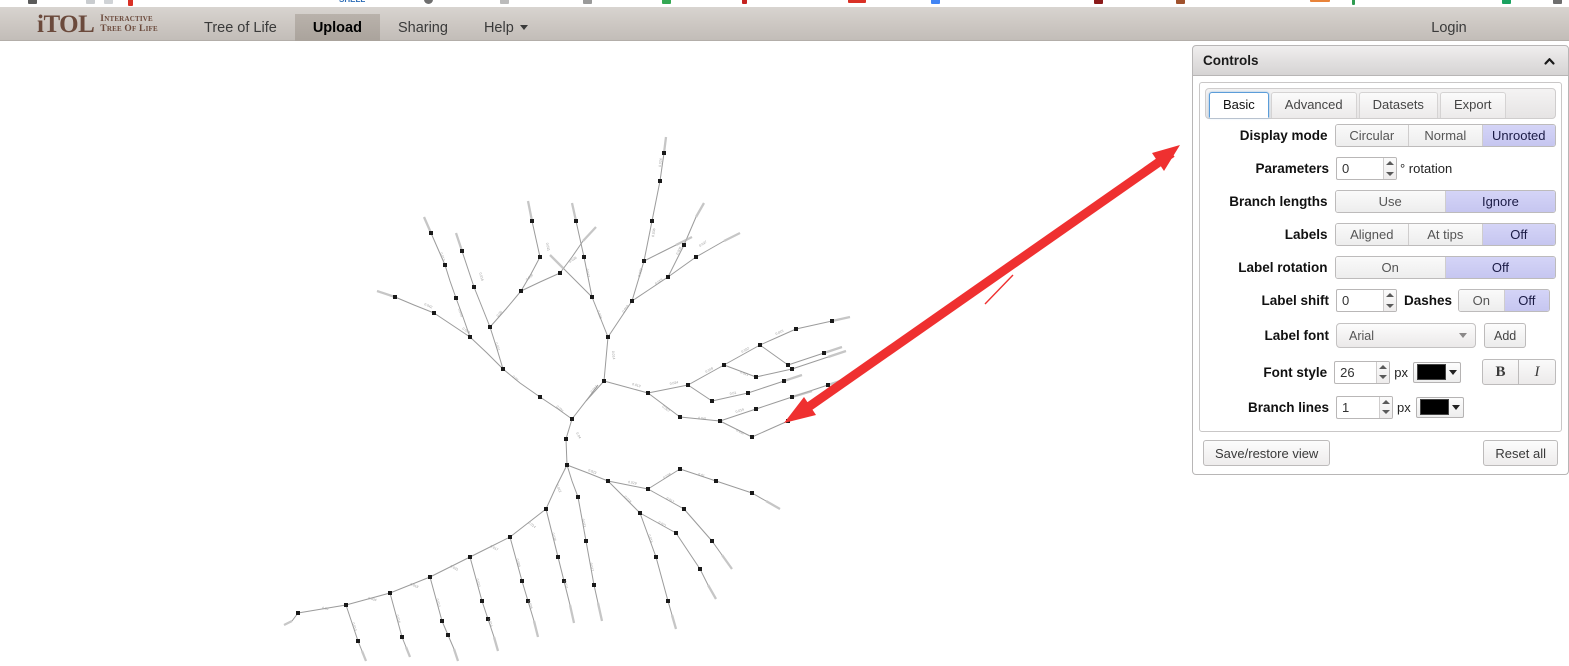  What do you see at coordinates (1500, 267) in the screenshot?
I see `label-rotation-option-off: Off` at bounding box center [1500, 267].